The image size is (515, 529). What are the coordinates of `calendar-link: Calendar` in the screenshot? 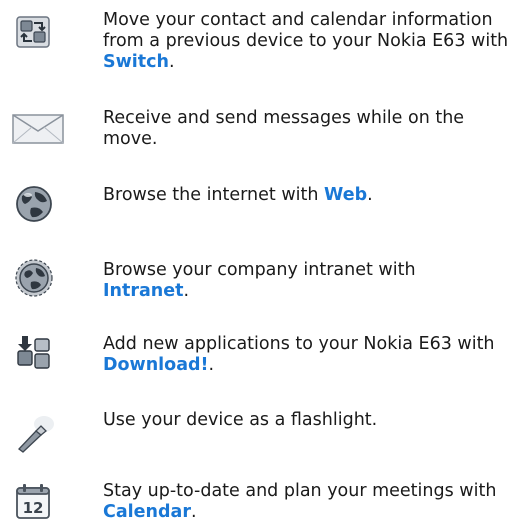 It's located at (147, 512).